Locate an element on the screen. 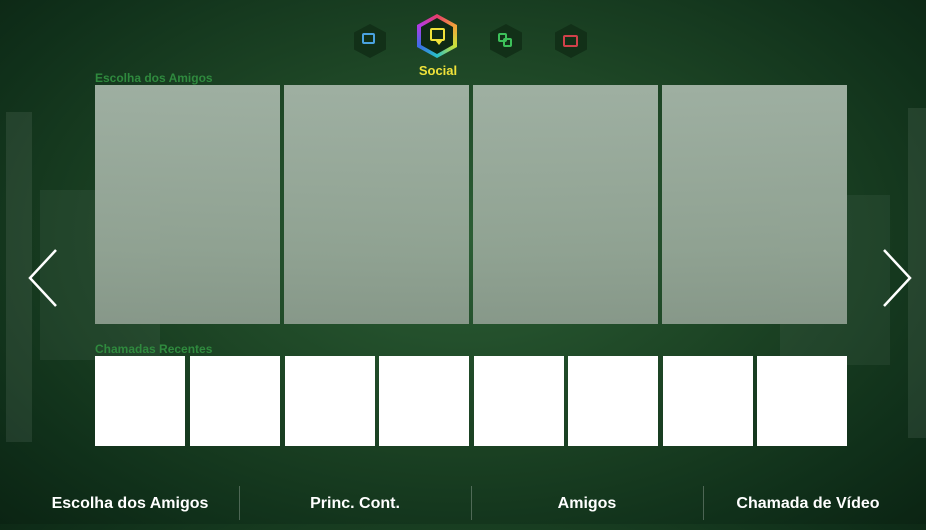 The width and height of the screenshot is (926, 530). text-icon is located at coordinates (370, 41).